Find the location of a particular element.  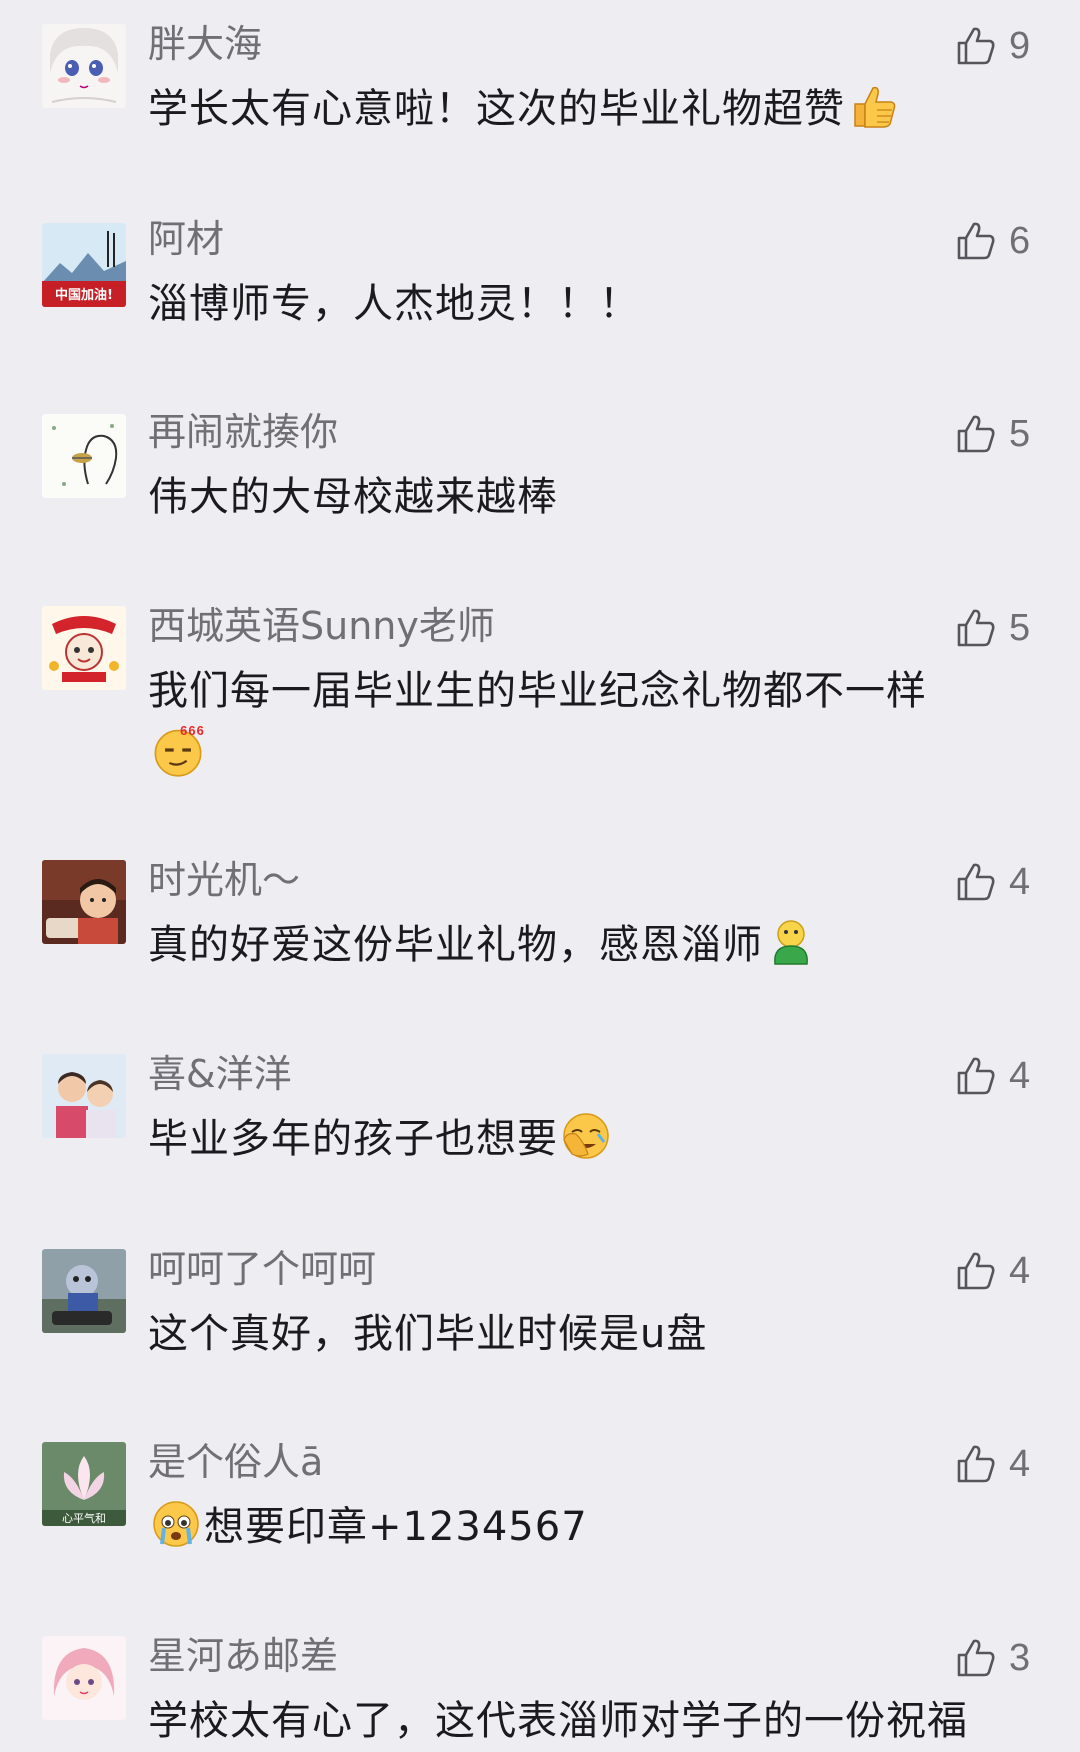

comment-text: 毕业多年的孩子也想要 is located at coordinates (573, 1139).